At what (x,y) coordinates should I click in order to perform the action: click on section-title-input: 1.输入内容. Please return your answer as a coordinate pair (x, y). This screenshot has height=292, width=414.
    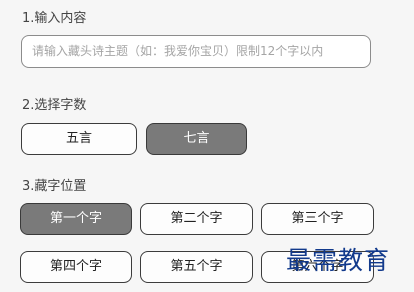
    Looking at the image, I should click on (54, 18).